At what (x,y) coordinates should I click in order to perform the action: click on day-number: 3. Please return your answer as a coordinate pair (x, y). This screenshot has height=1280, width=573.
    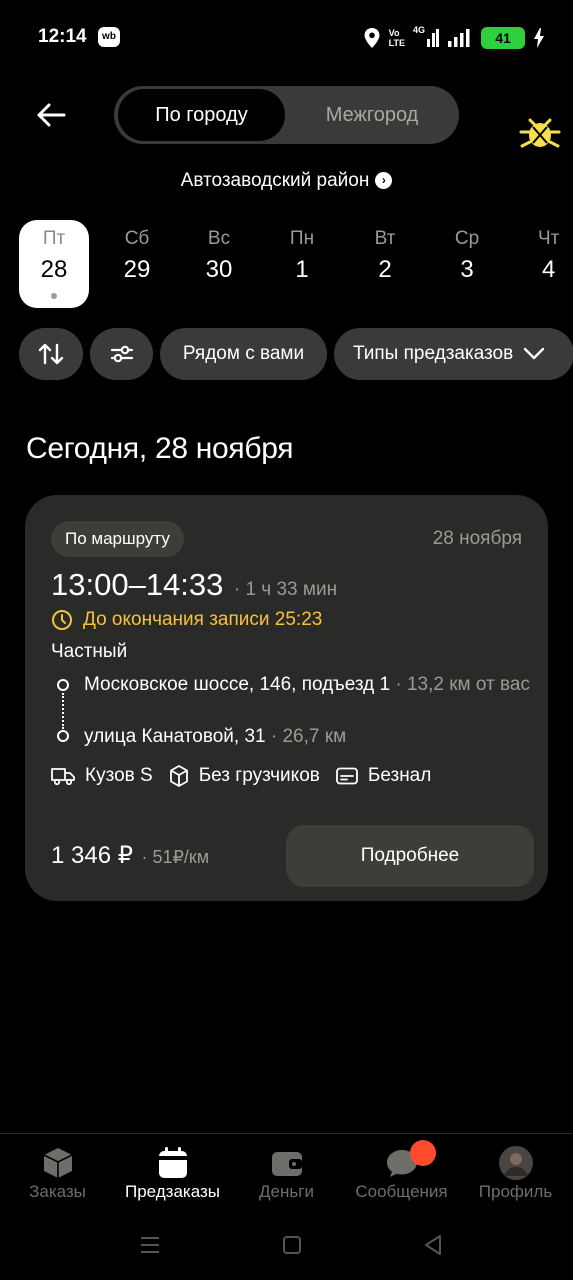
    Looking at the image, I should click on (467, 269).